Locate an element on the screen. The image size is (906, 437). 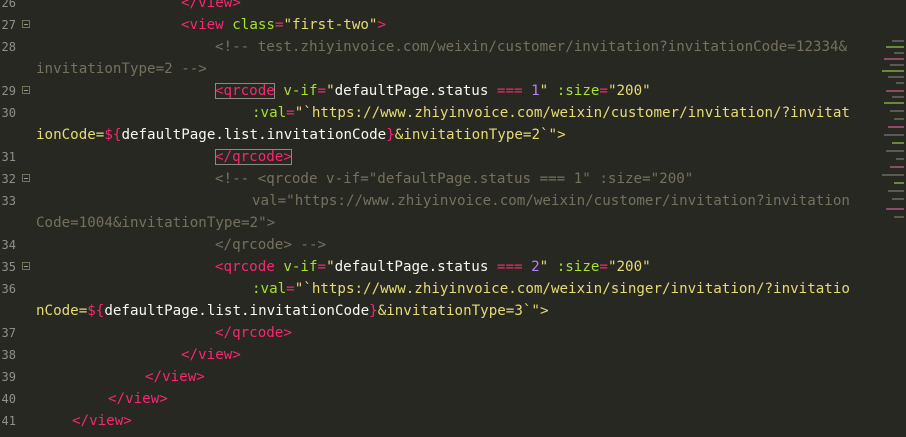
line-number: 40 is located at coordinates (8, 399).